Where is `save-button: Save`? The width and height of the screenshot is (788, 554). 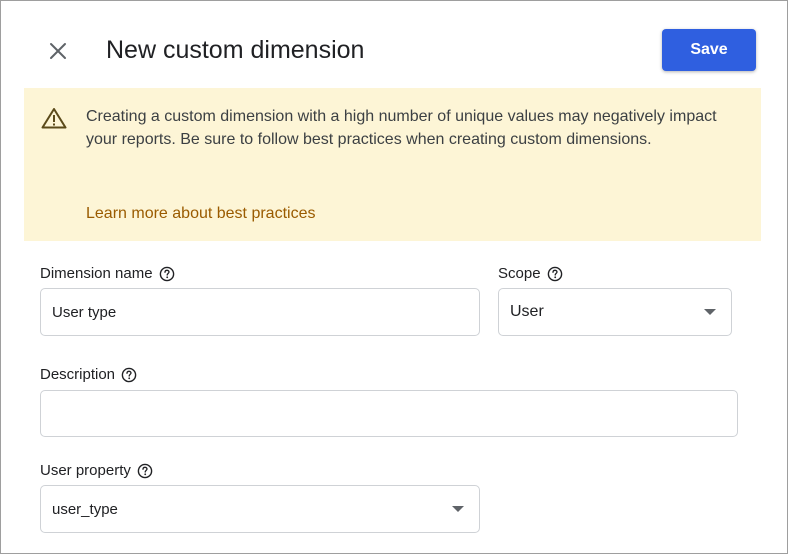
save-button: Save is located at coordinates (709, 50).